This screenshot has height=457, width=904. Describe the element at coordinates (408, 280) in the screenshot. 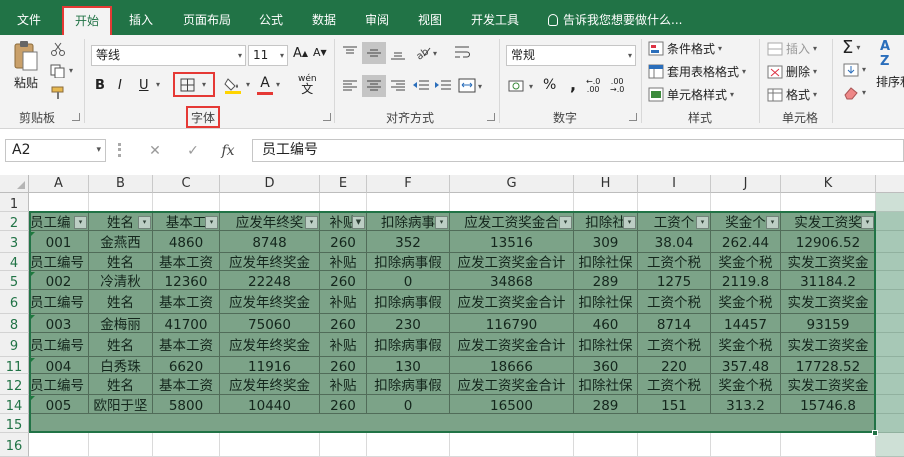

I see `data-cell: 0` at that location.